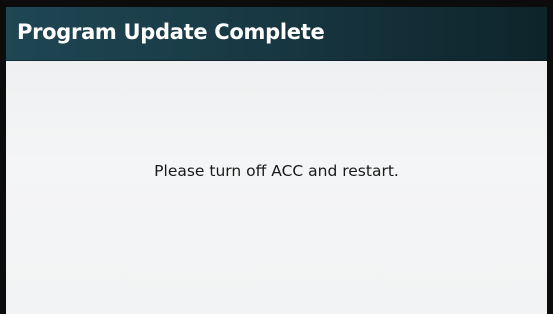 This screenshot has height=314, width=553. What do you see at coordinates (276, 171) in the screenshot?
I see `status-message: Please turn off ACC and restart.` at bounding box center [276, 171].